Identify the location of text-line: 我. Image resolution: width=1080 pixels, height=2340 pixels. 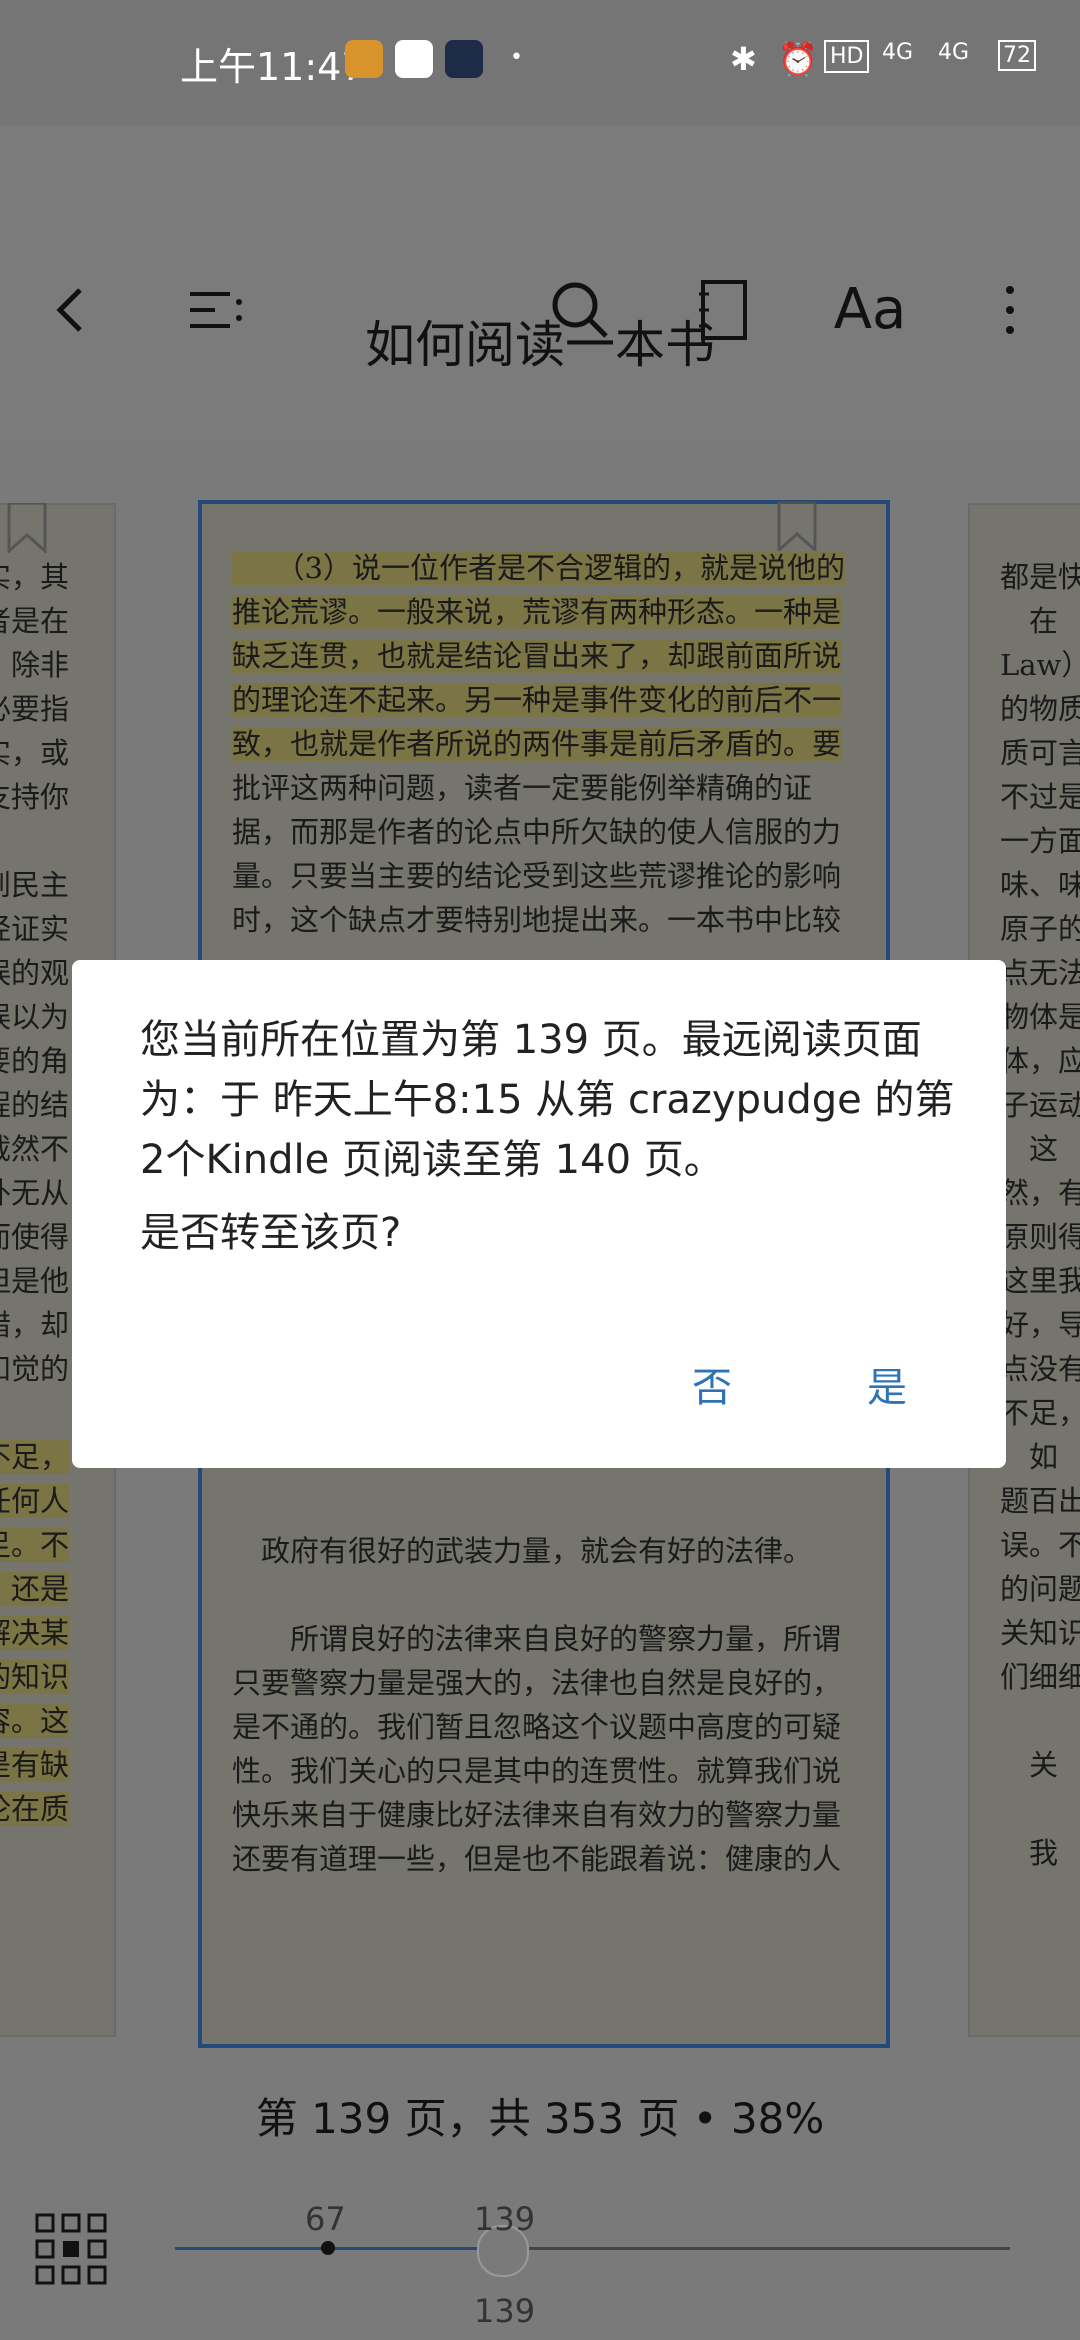
(1029, 1853).